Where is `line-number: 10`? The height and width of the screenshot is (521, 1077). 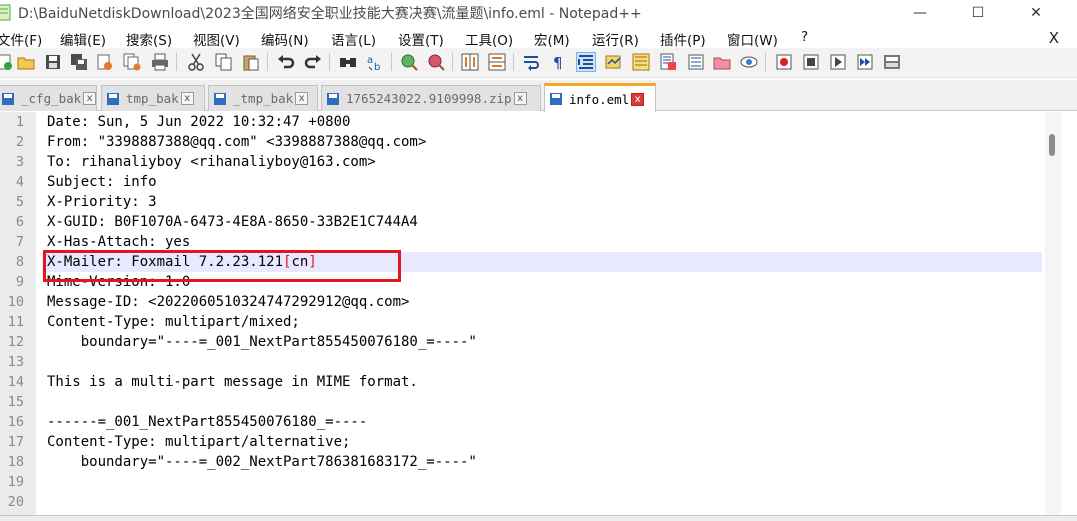
line-number: 10 is located at coordinates (15, 302).